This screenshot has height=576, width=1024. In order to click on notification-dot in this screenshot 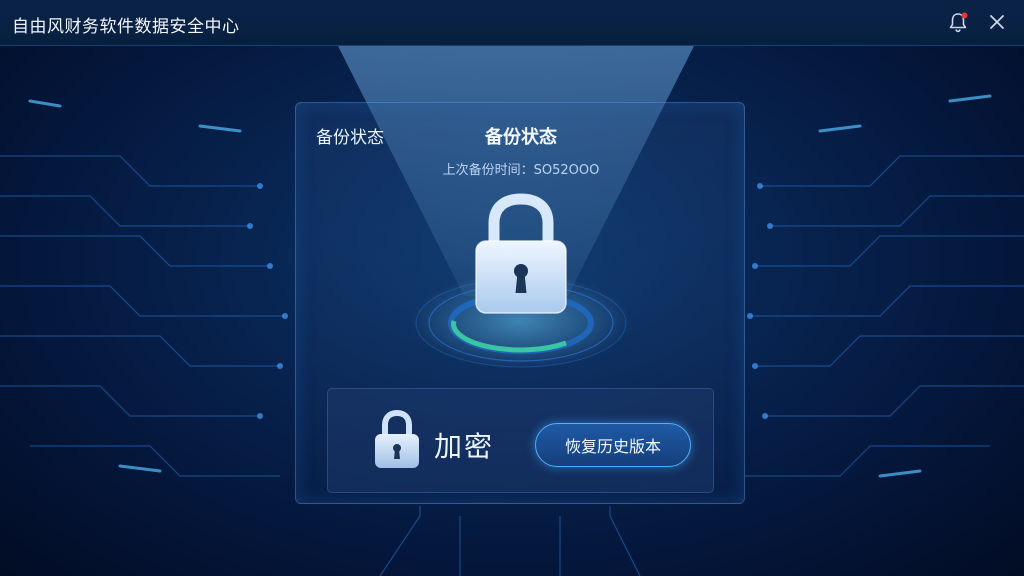, I will do `click(964, 15)`.